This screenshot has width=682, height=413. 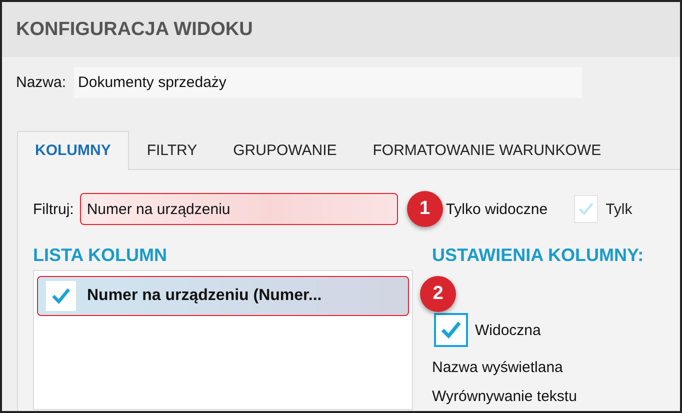 What do you see at coordinates (73, 150) in the screenshot?
I see `tab: KOLUMNY` at bounding box center [73, 150].